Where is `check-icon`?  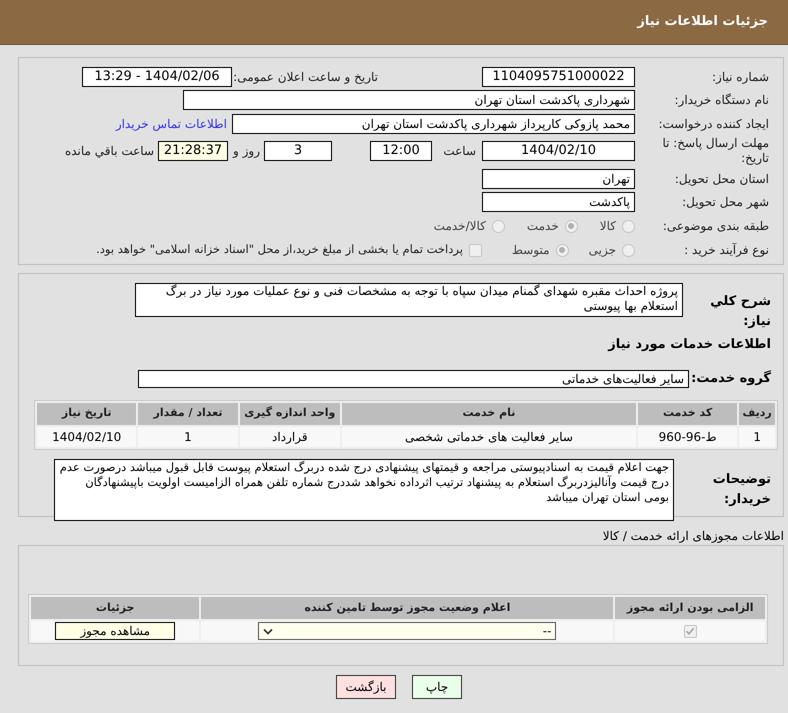
check-icon is located at coordinates (690, 631).